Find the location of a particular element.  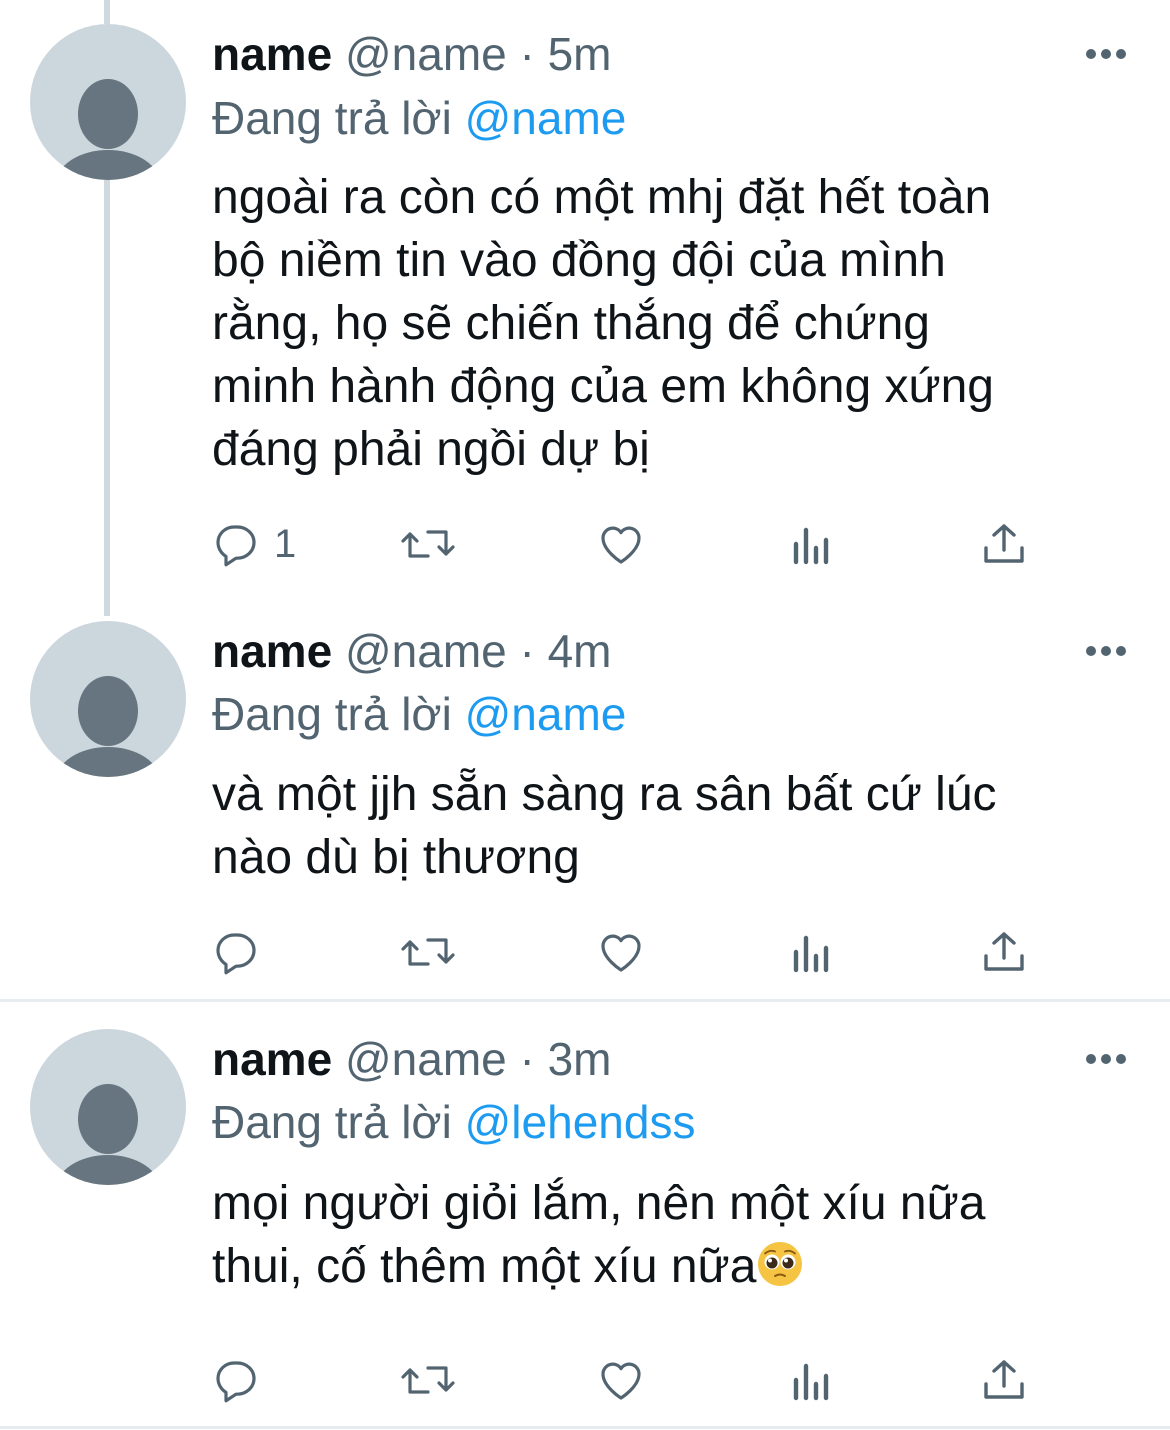

tweet-header: name @name · 4m is located at coordinates (412, 651).